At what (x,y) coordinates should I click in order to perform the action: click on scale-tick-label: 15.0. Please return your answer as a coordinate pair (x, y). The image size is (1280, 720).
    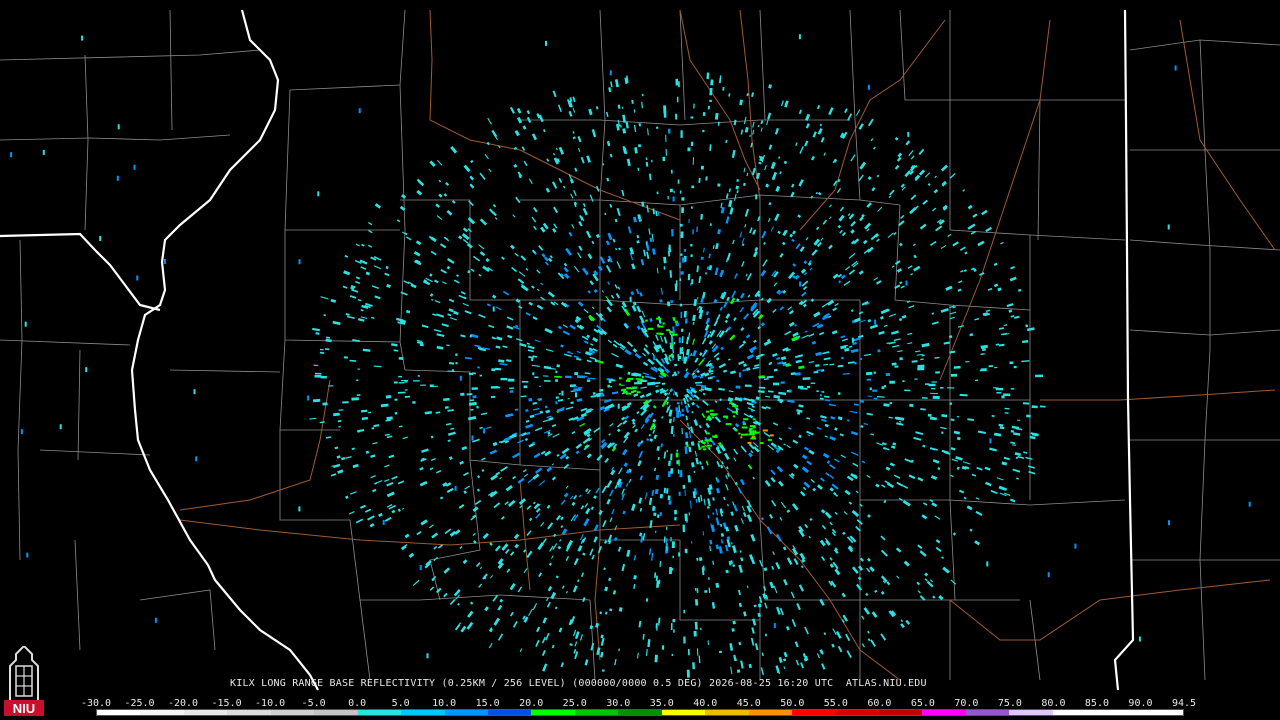
    Looking at the image, I should click on (487, 703).